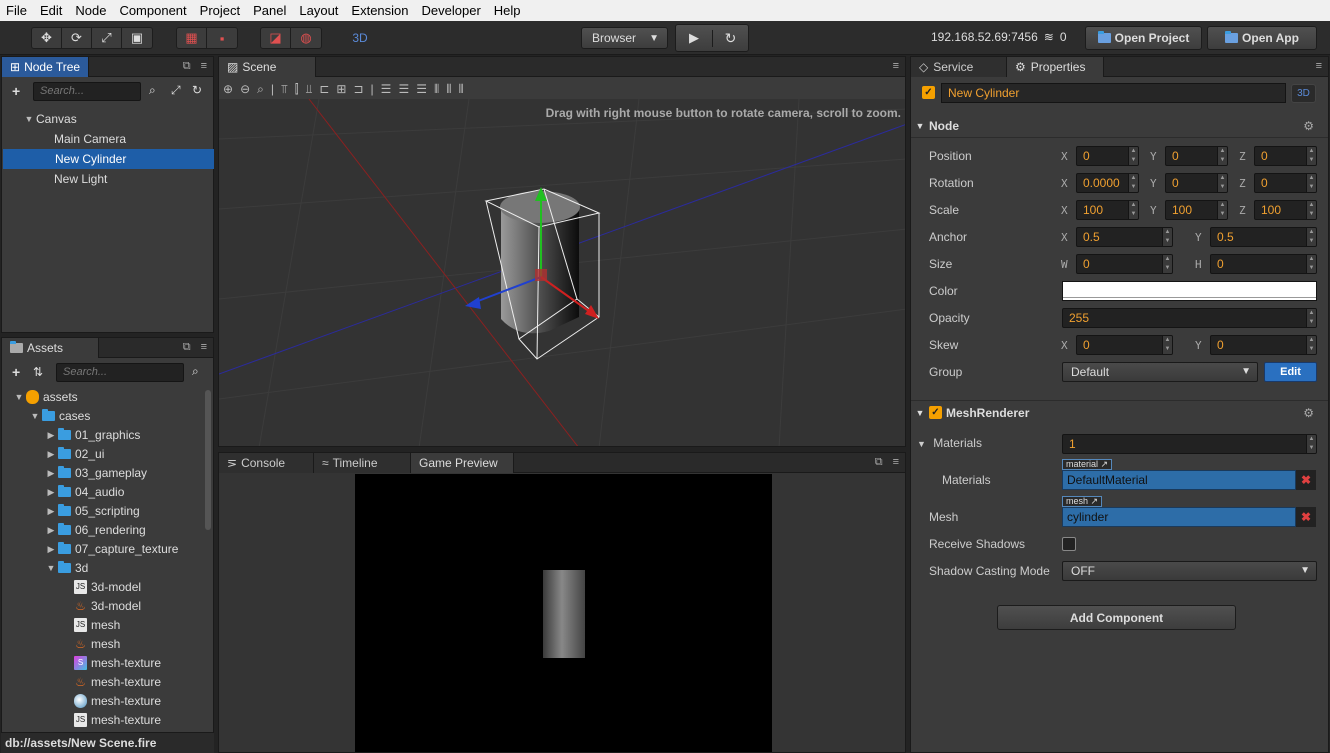 This screenshot has height=753, width=1330. Describe the element at coordinates (1196, 210) in the screenshot. I see `scale-y-input: 100 ▲ ▼` at that location.